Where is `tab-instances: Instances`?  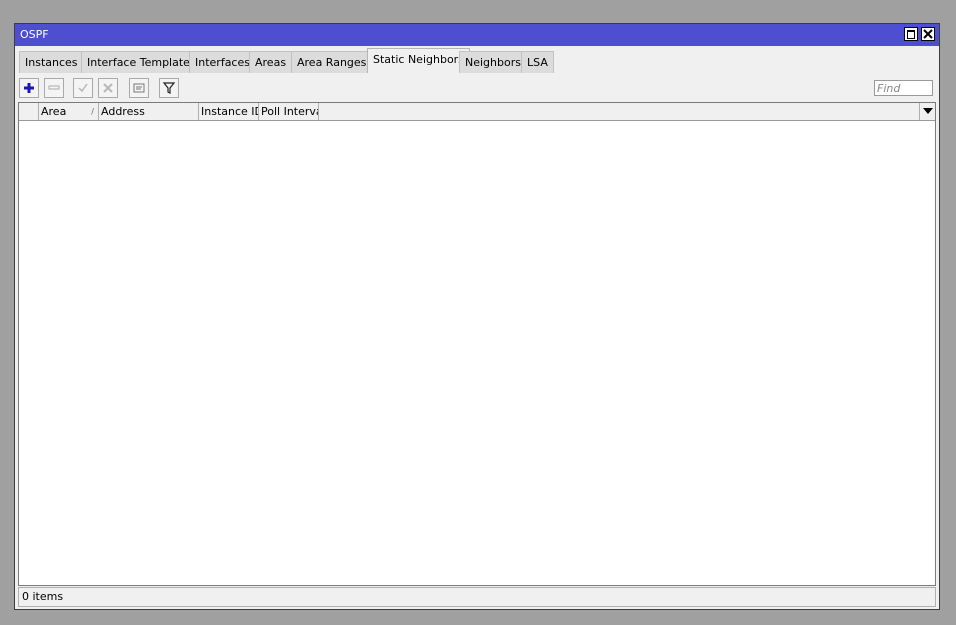 tab-instances: Instances is located at coordinates (51, 62).